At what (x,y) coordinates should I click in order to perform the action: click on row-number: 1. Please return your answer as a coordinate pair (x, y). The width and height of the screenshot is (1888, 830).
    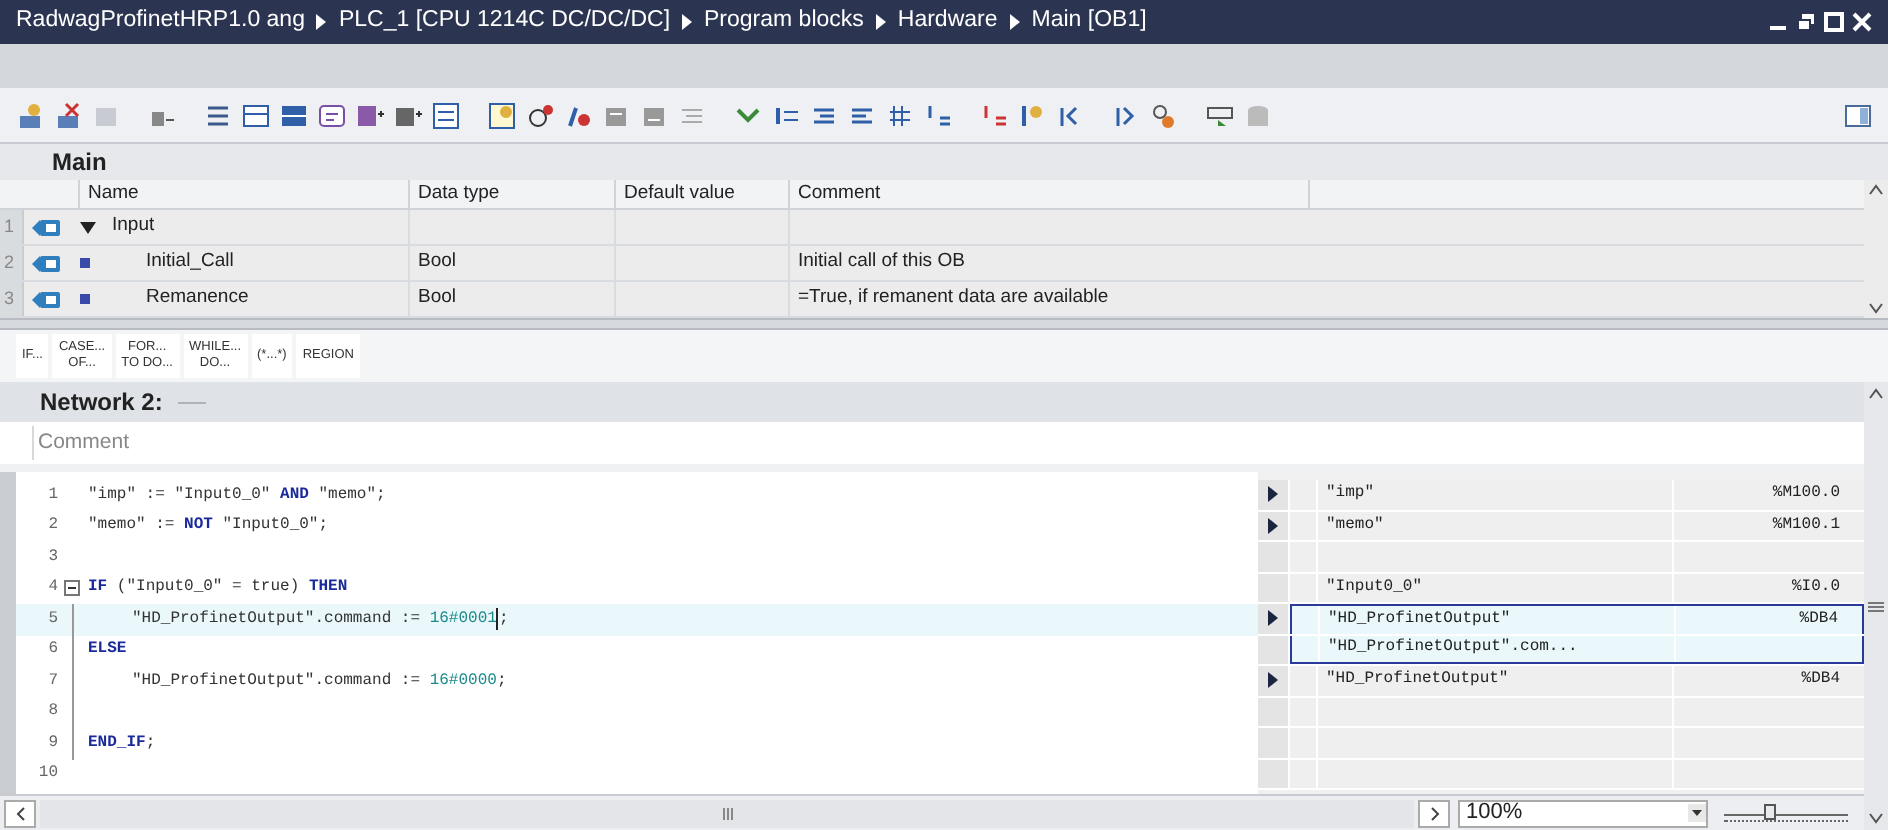
    Looking at the image, I should click on (9, 226).